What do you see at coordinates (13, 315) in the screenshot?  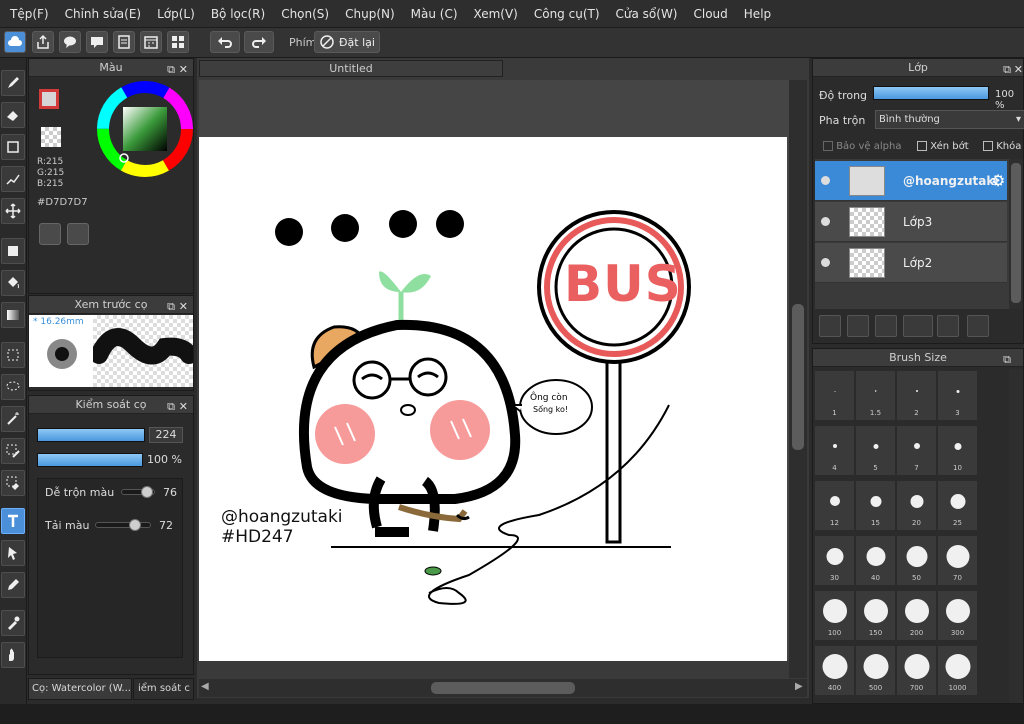 I see `gradient-tool-icon` at bounding box center [13, 315].